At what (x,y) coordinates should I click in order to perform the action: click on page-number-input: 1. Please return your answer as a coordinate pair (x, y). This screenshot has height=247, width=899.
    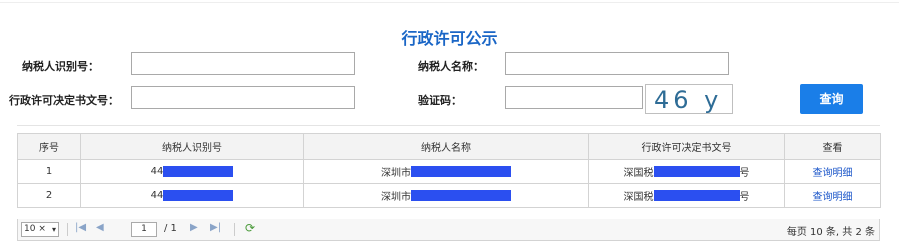
    Looking at the image, I should click on (144, 229).